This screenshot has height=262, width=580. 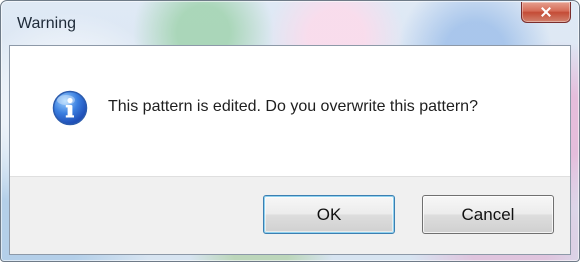 I want to click on info-icon, so click(x=70, y=108).